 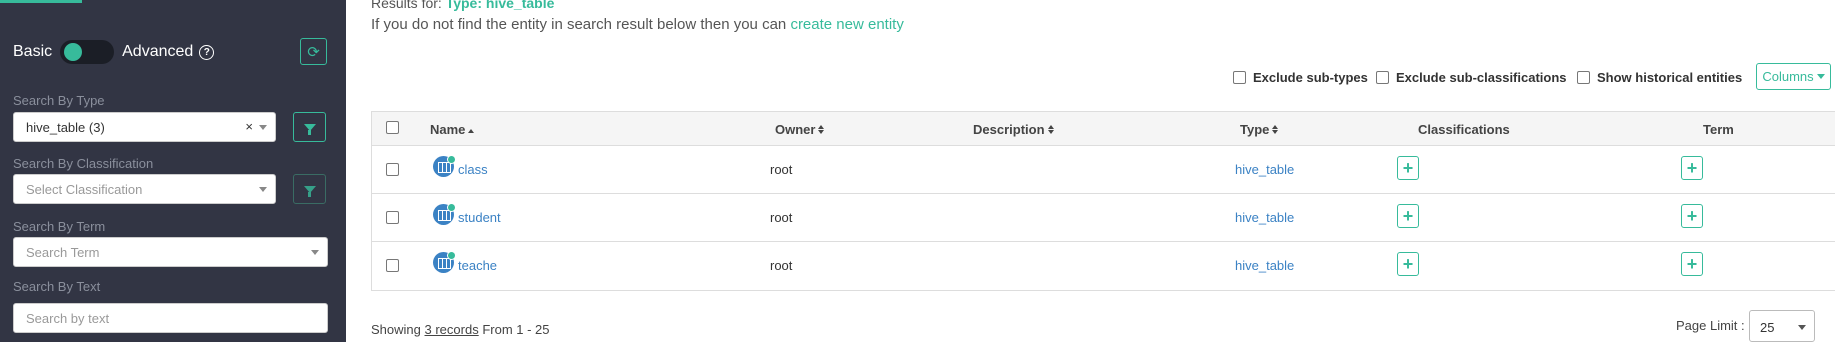 What do you see at coordinates (1103, 218) in the screenshot?
I see `table-row: student root hive_table + +` at bounding box center [1103, 218].